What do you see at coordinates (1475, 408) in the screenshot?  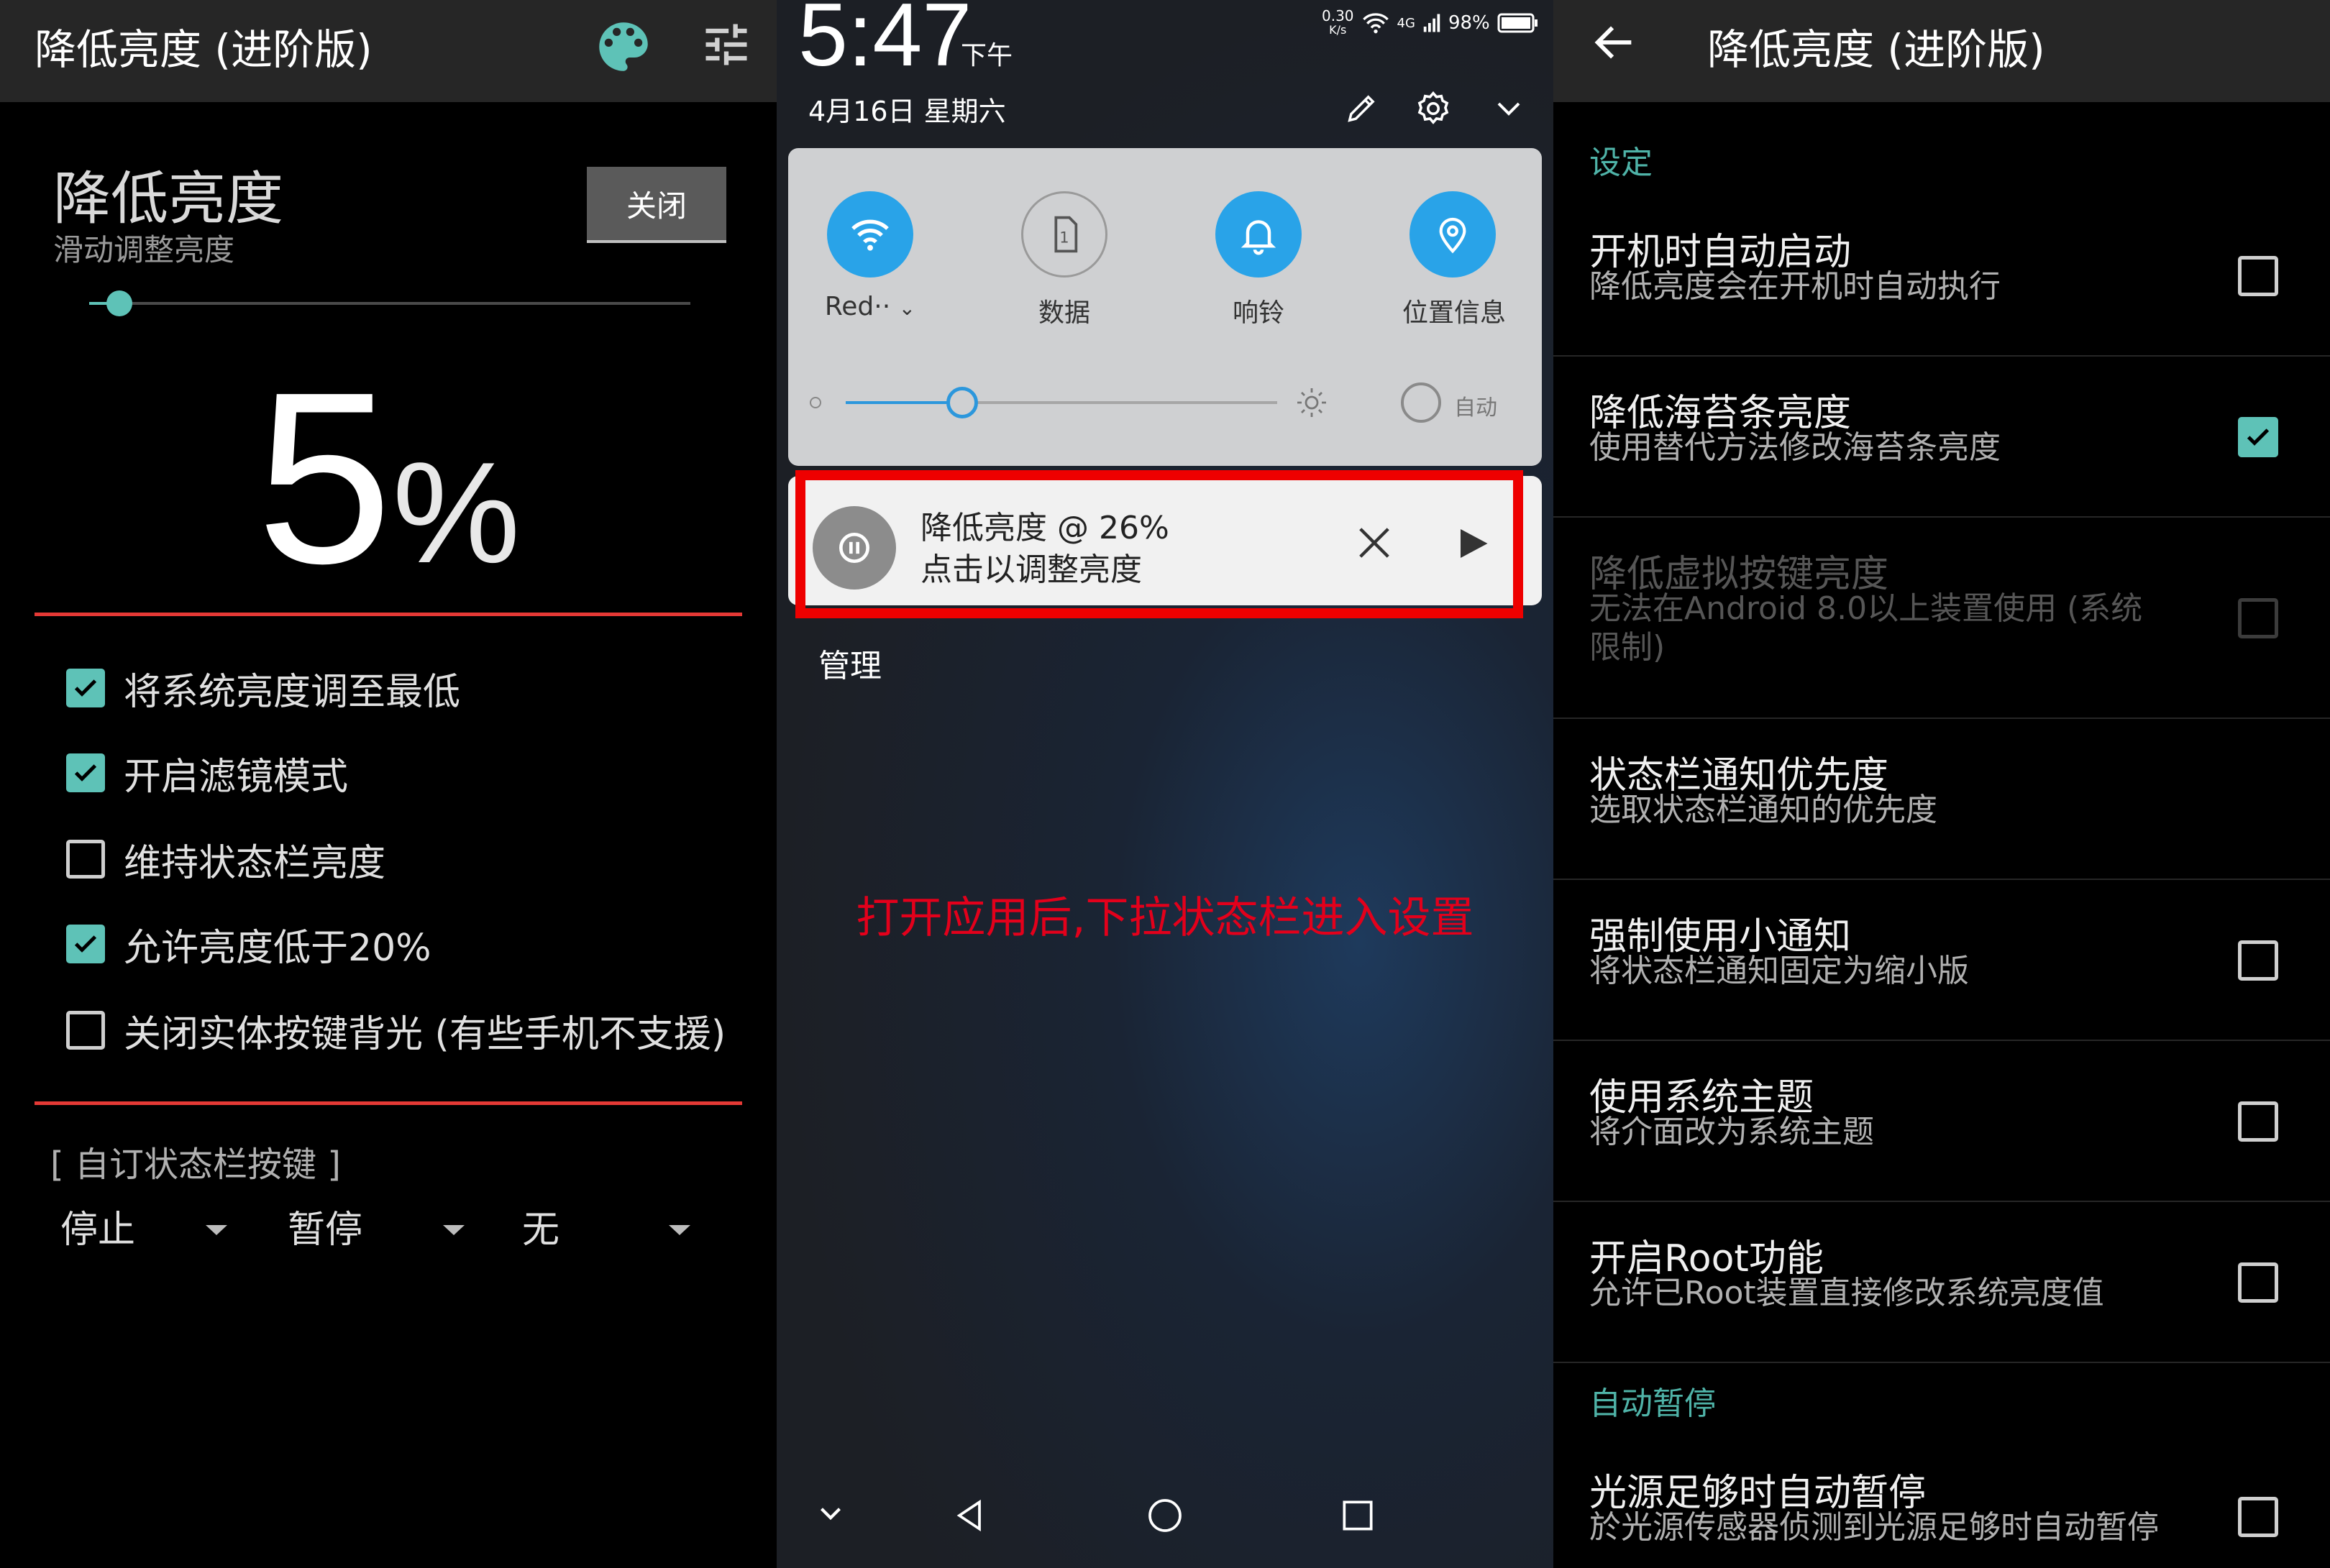 I see `auto-brightness-label: 自动` at bounding box center [1475, 408].